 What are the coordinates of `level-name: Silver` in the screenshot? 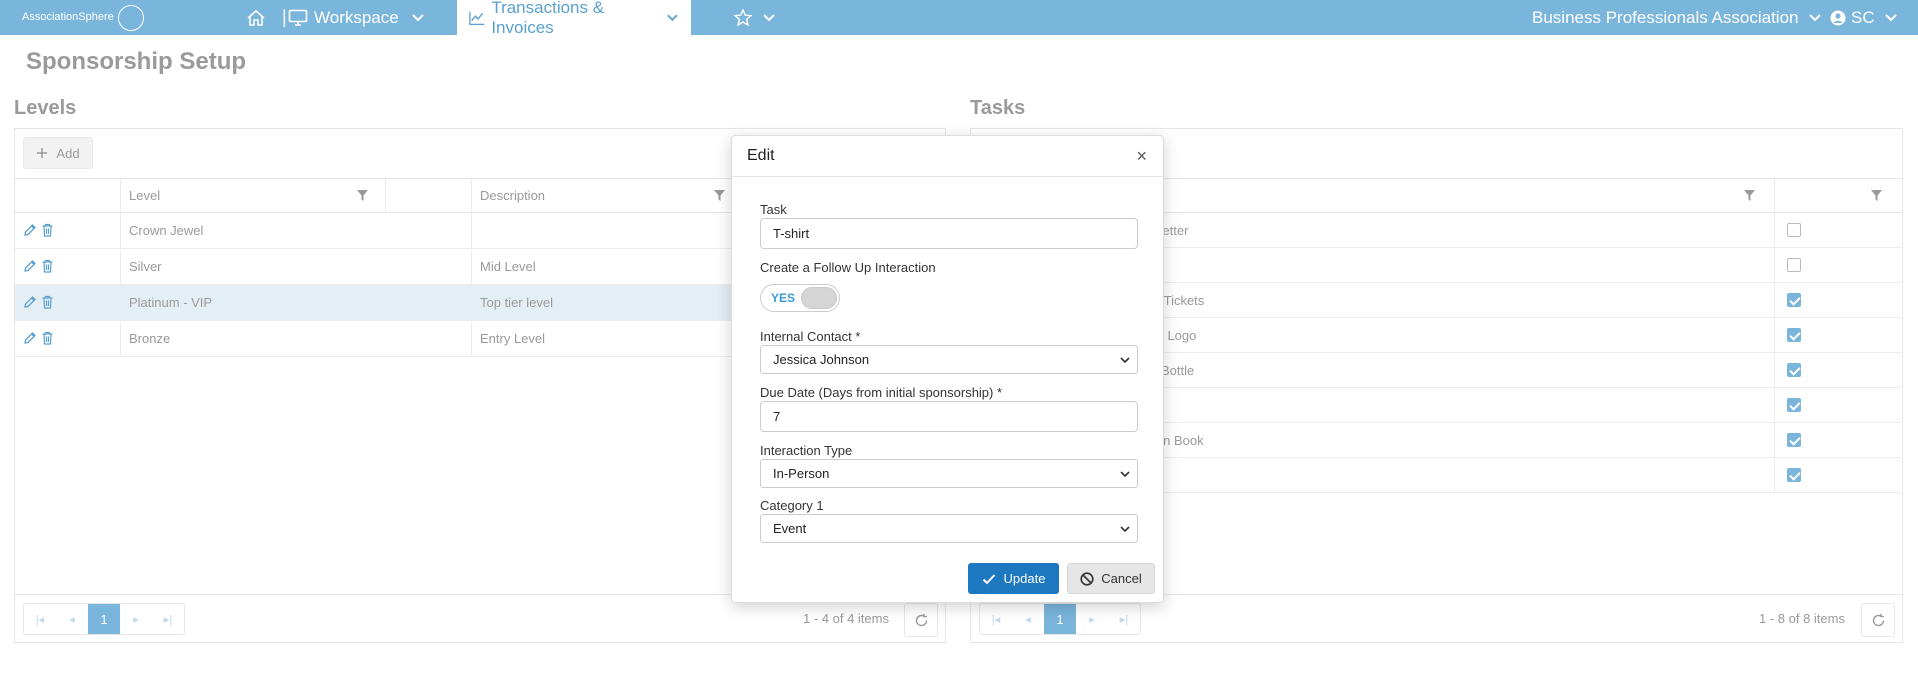 It's located at (295, 266).